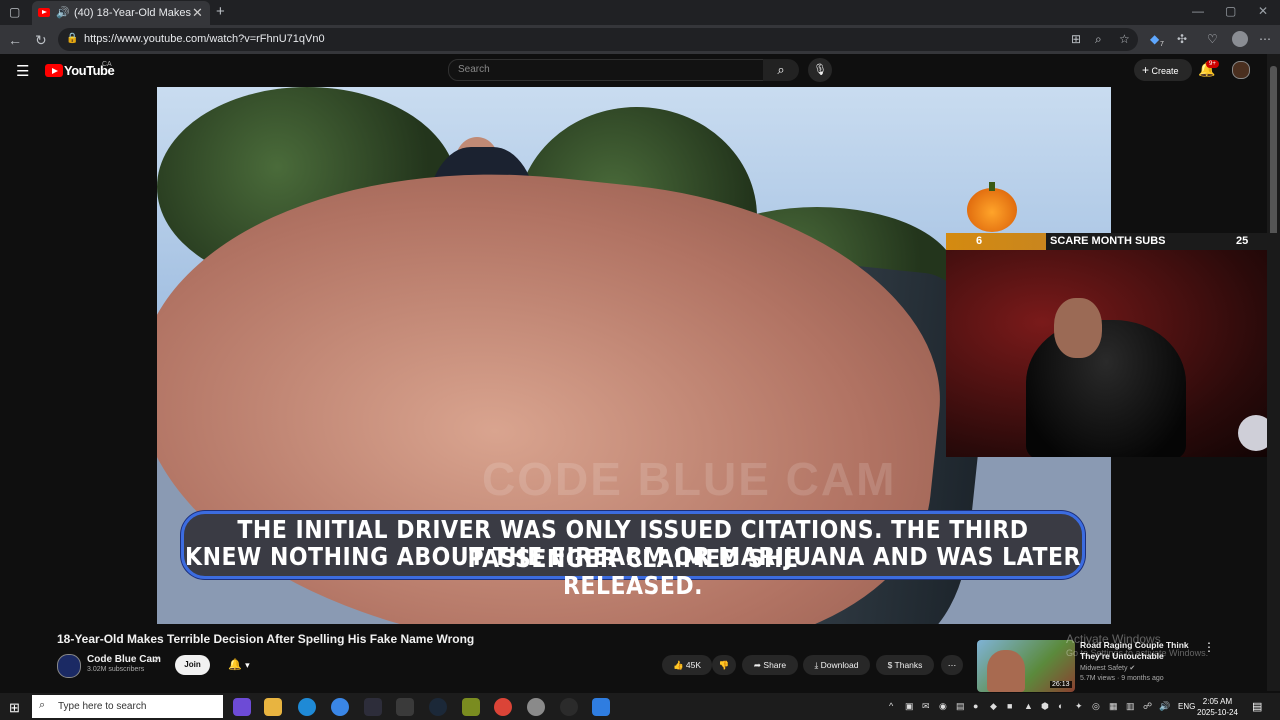 The image size is (1280, 720). What do you see at coordinates (1265, 39) in the screenshot?
I see `settings-more-icon: ⋯` at bounding box center [1265, 39].